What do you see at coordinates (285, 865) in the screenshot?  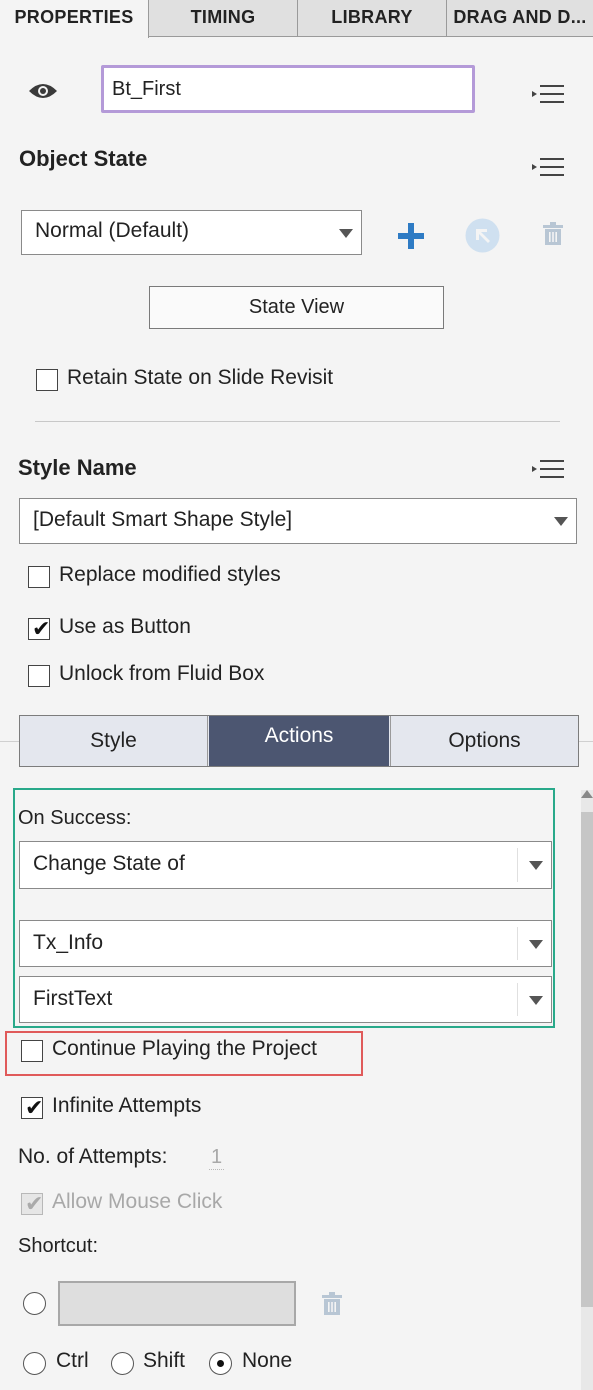 I see `action-dropdown: Change State of` at bounding box center [285, 865].